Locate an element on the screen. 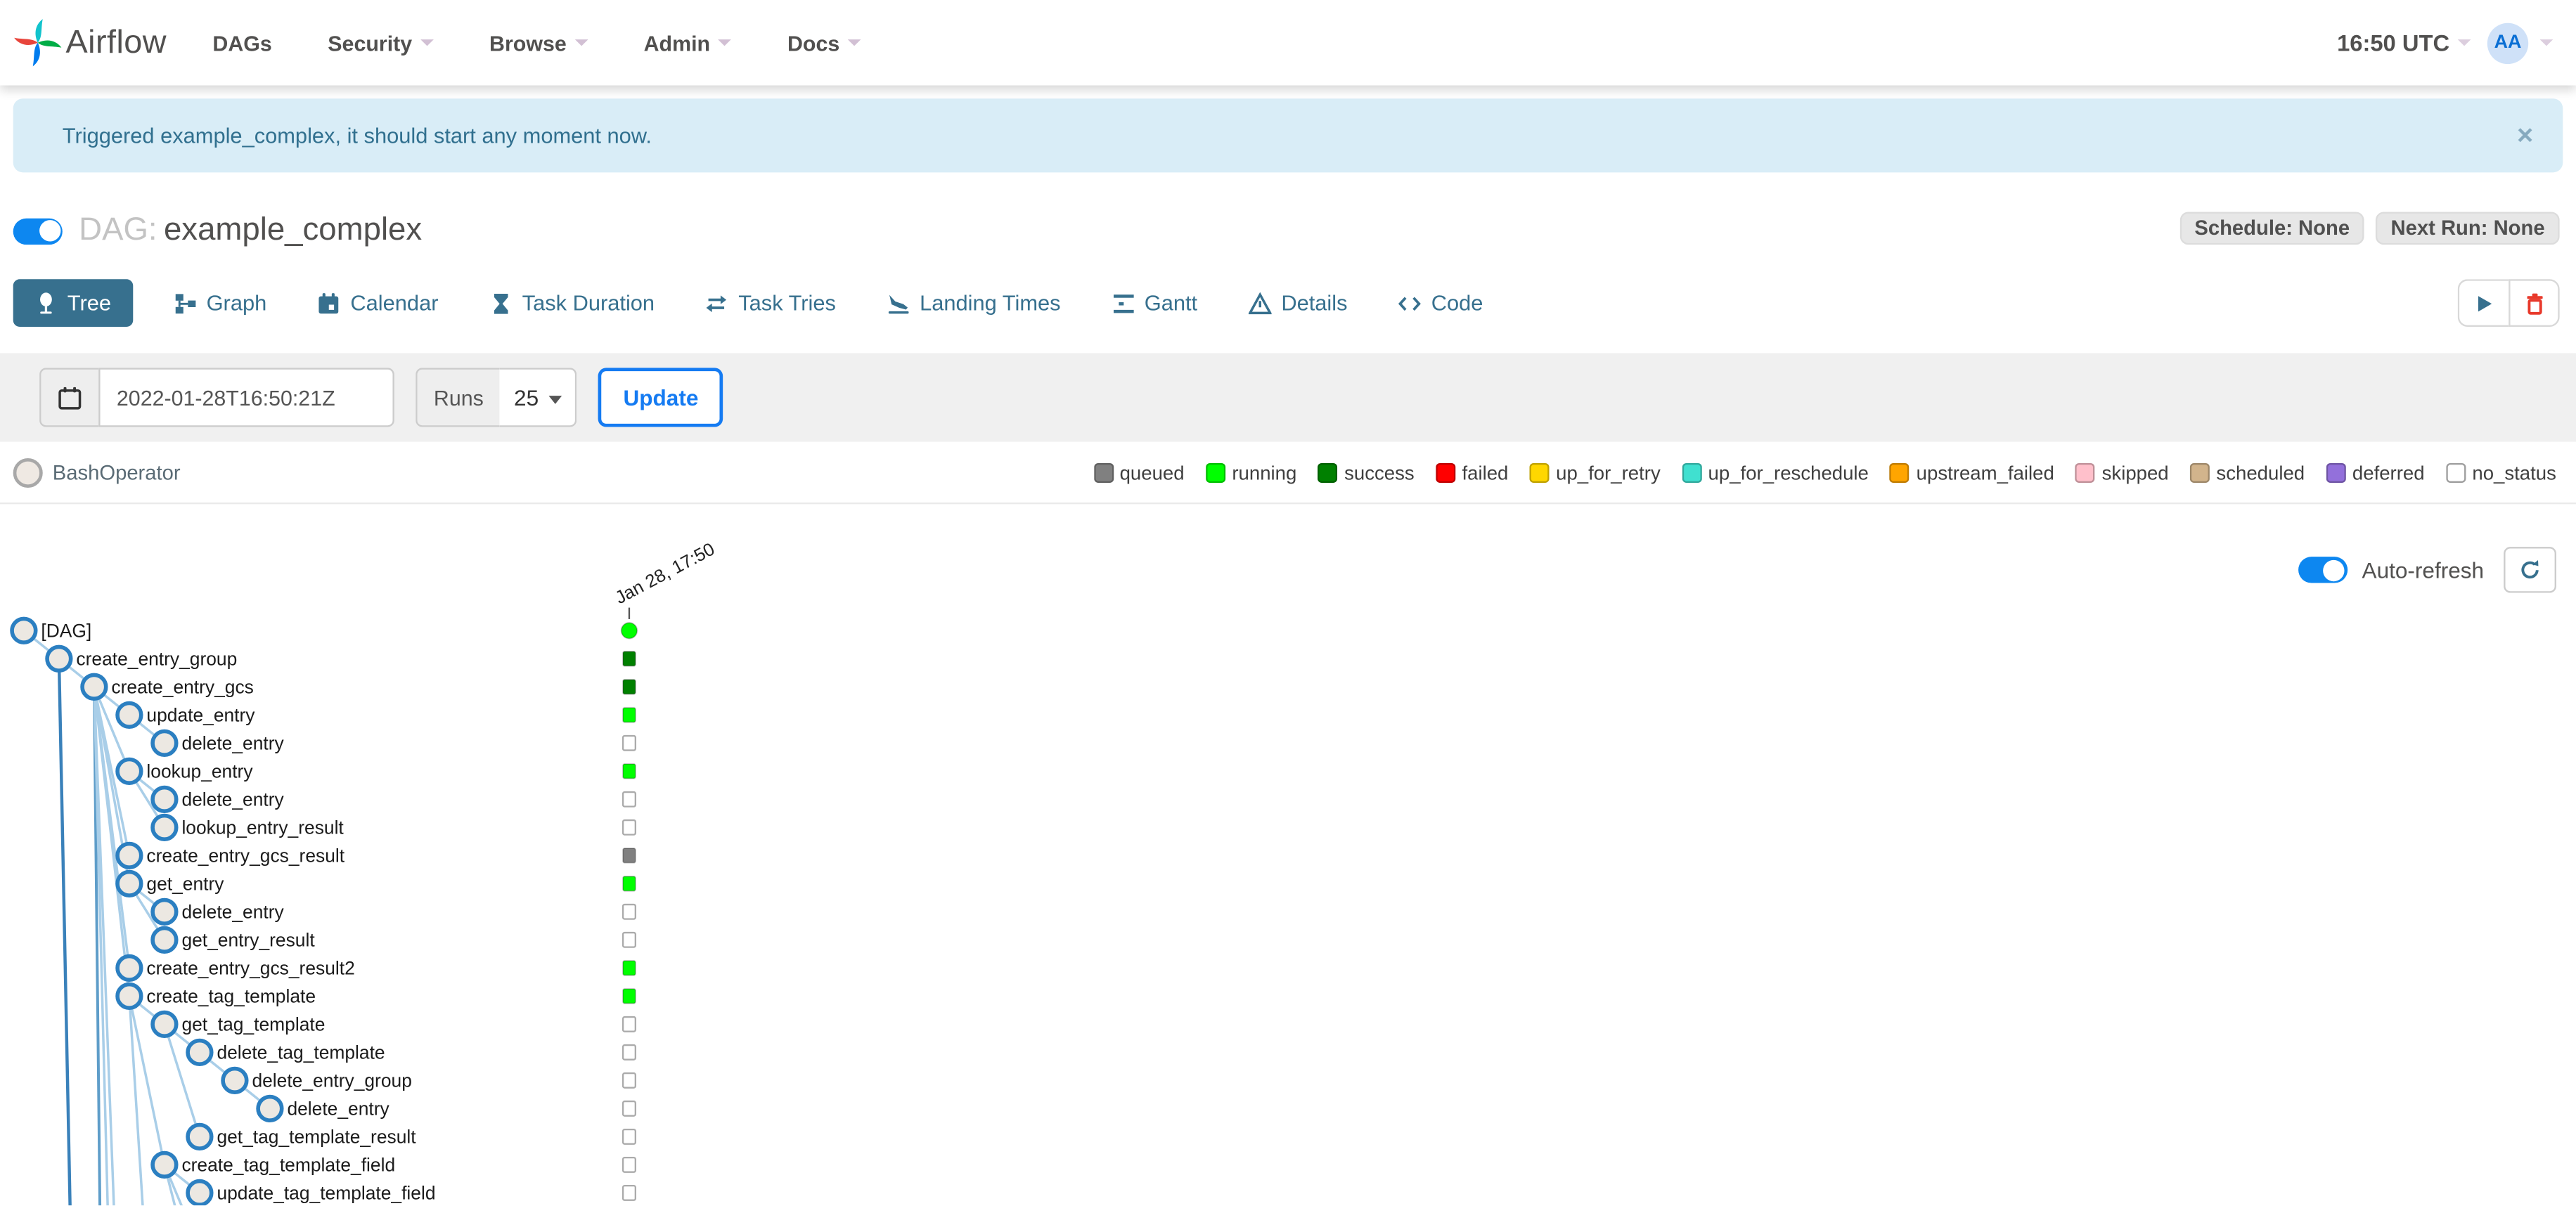 This screenshot has height=1232, width=2576. task-node-update_entry is located at coordinates (129, 715).